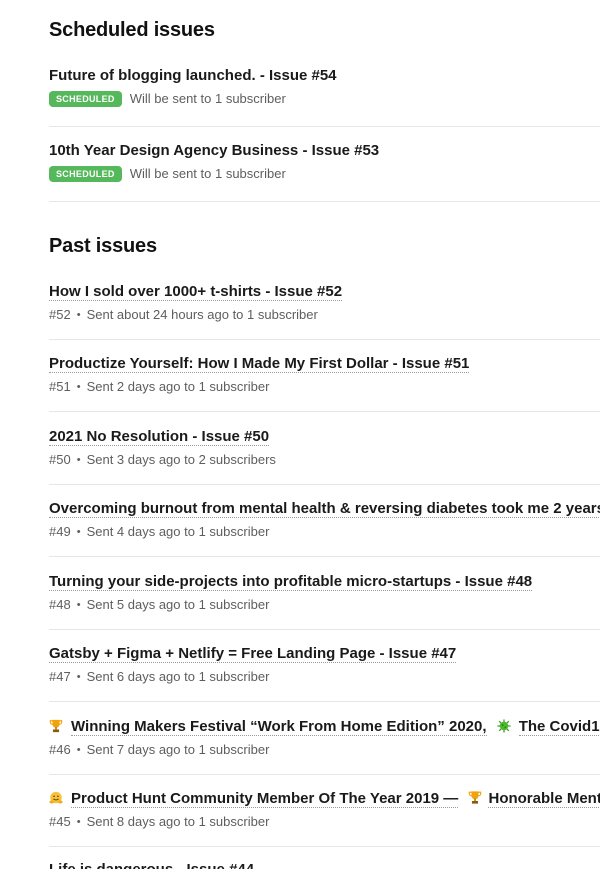 This screenshot has height=869, width=600. What do you see at coordinates (56, 797) in the screenshot?
I see `hugging-face-icon` at bounding box center [56, 797].